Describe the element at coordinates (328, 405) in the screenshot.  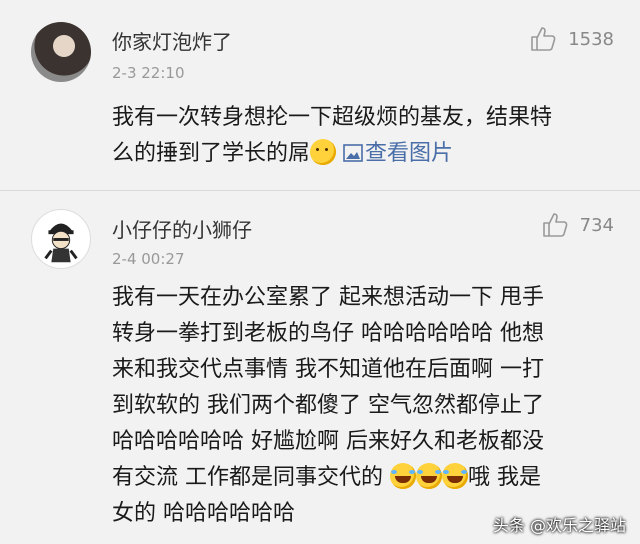
I see `comment-line: 到软软的 我们两个都傻了 空气忽然都停止了` at that location.